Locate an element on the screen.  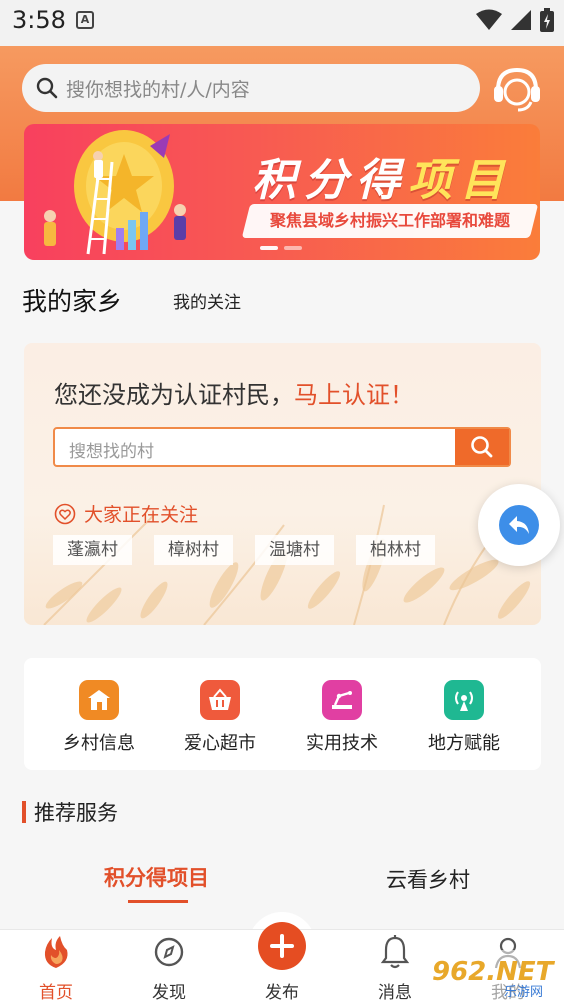
signal-tower-icon is located at coordinates (464, 700).